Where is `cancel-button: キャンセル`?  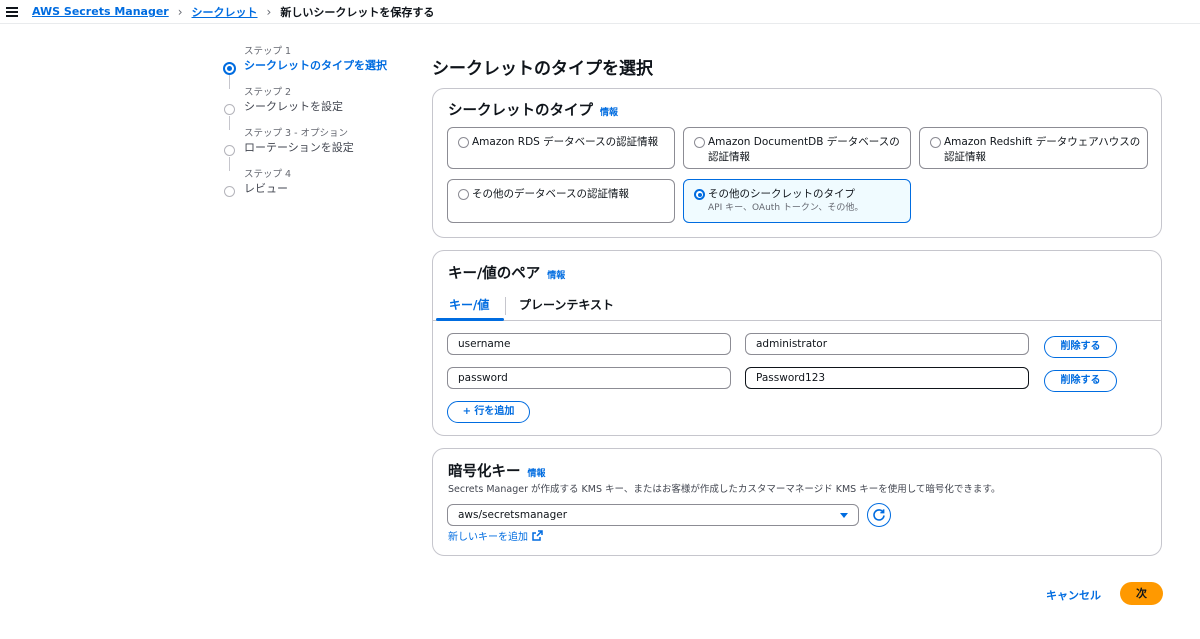
cancel-button: キャンセル is located at coordinates (1073, 595).